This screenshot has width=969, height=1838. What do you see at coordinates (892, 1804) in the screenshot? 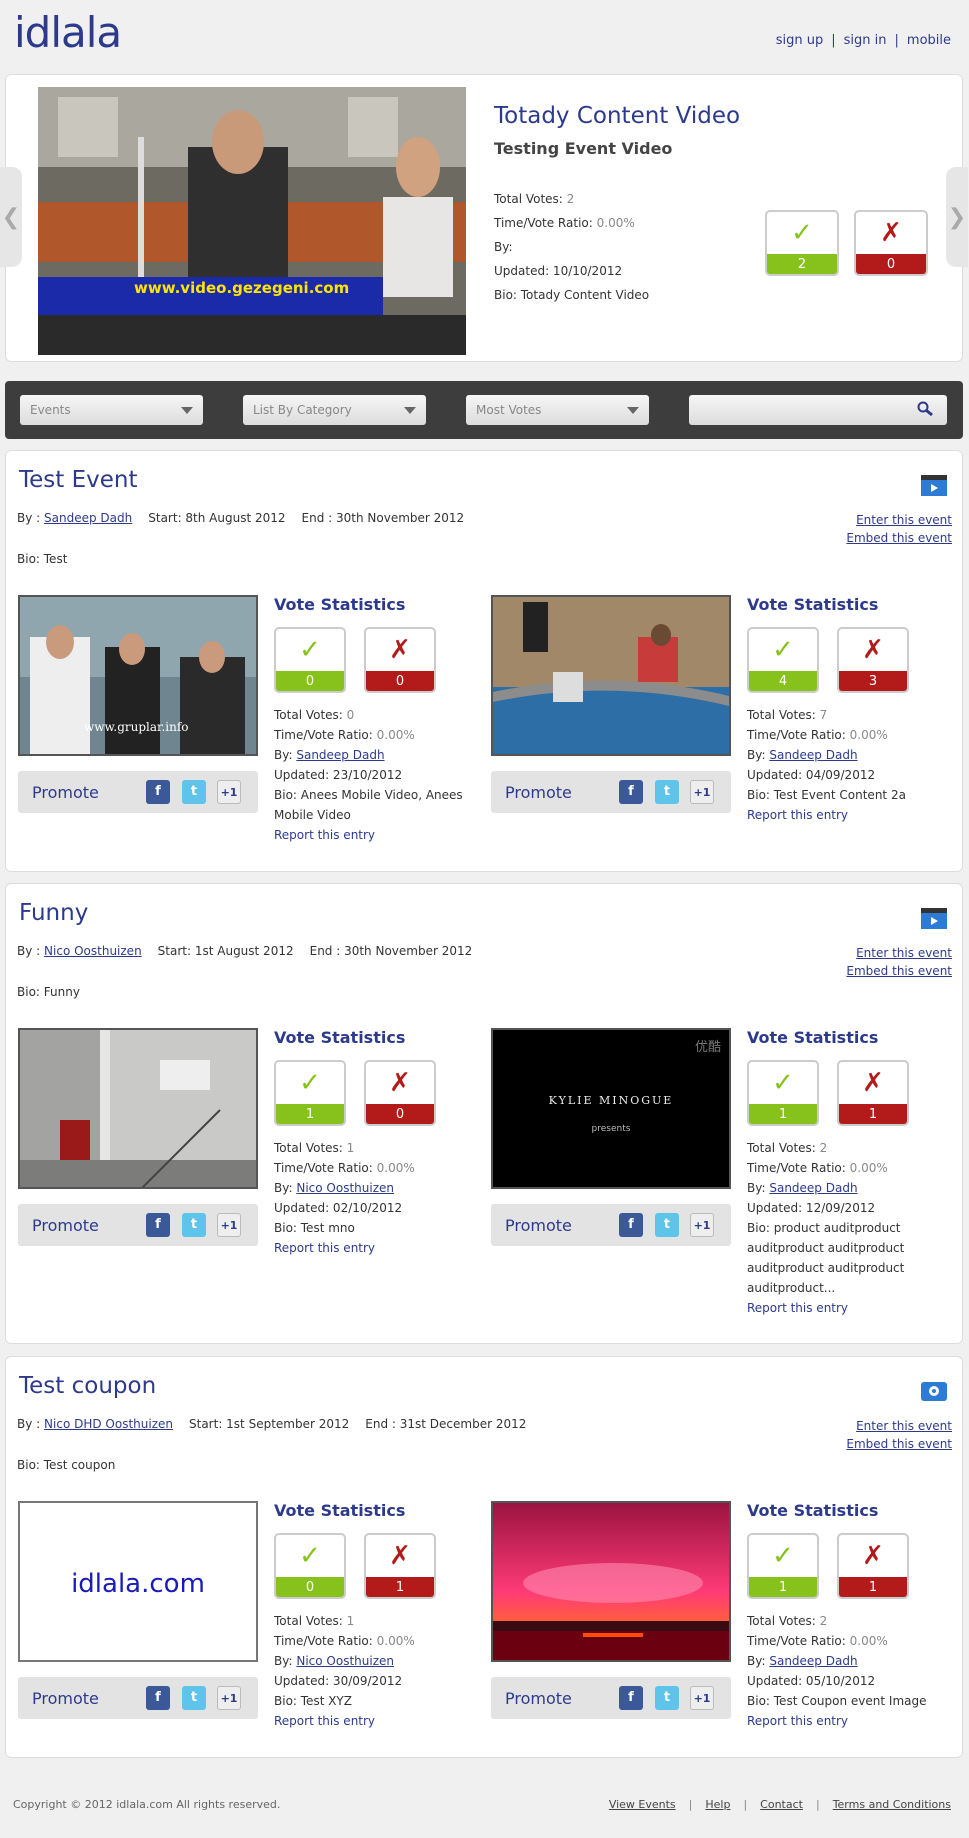
I see `terms-link: Terms and Conditions` at bounding box center [892, 1804].